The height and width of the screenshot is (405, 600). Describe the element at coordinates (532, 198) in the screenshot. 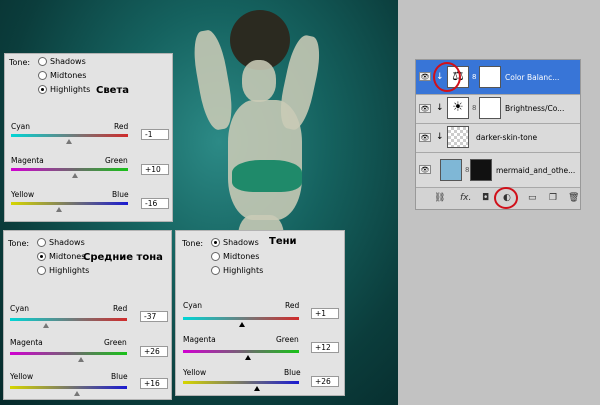

I see `group-icon: ▭` at that location.